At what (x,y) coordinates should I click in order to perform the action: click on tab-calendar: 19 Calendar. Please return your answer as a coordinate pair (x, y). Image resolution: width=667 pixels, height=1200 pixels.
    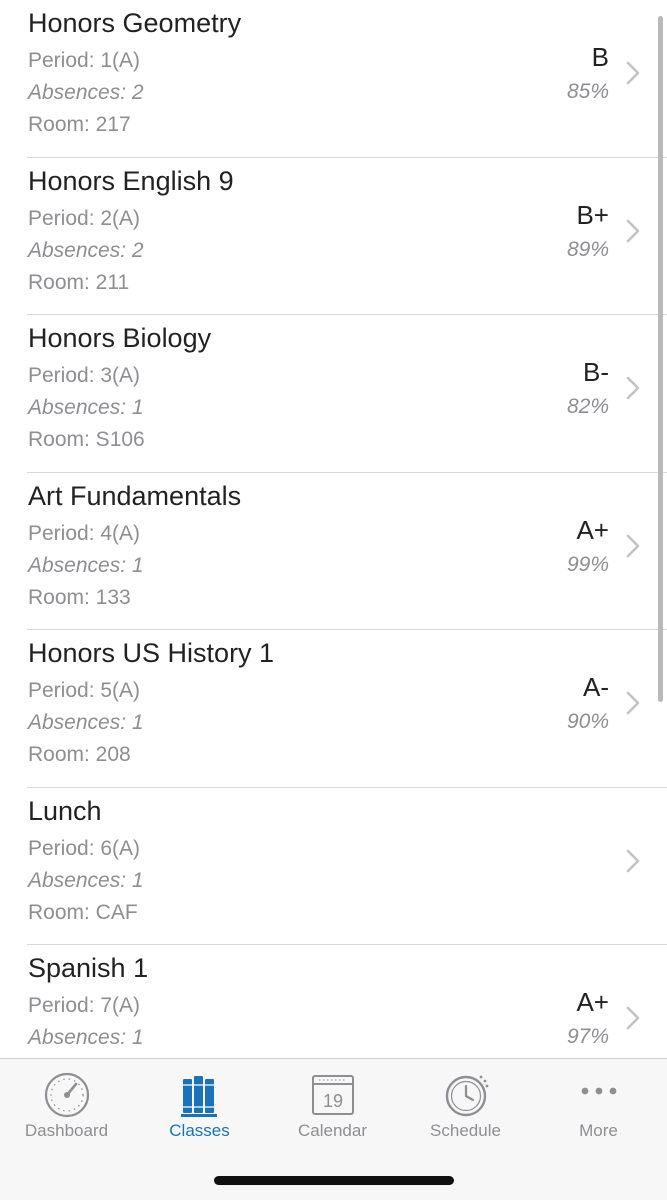
    Looking at the image, I should click on (332, 1107).